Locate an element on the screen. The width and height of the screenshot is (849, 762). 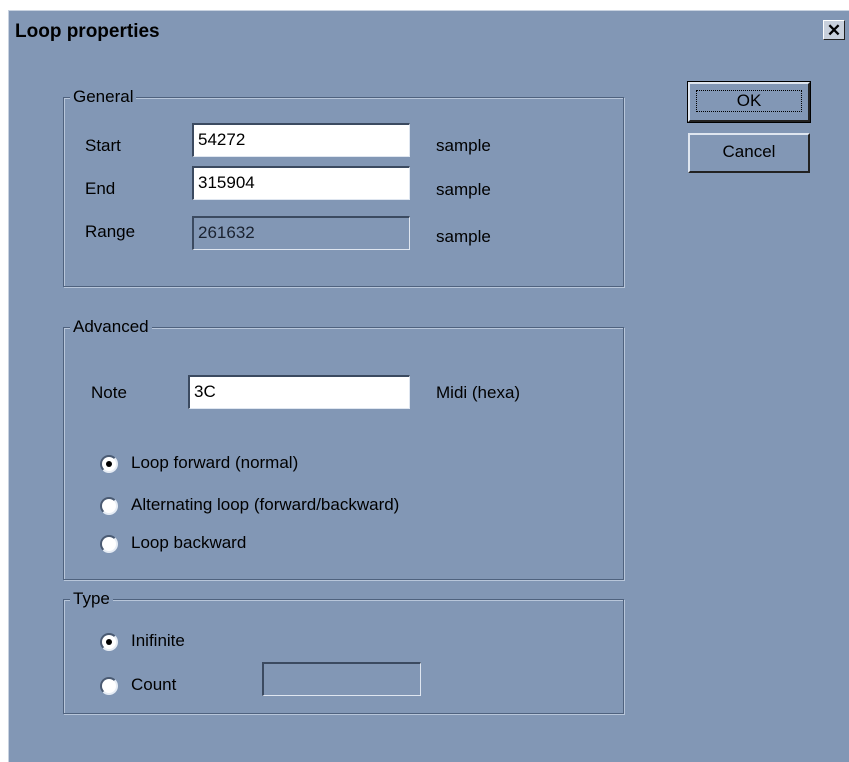
range-field: 261632 is located at coordinates (301, 233).